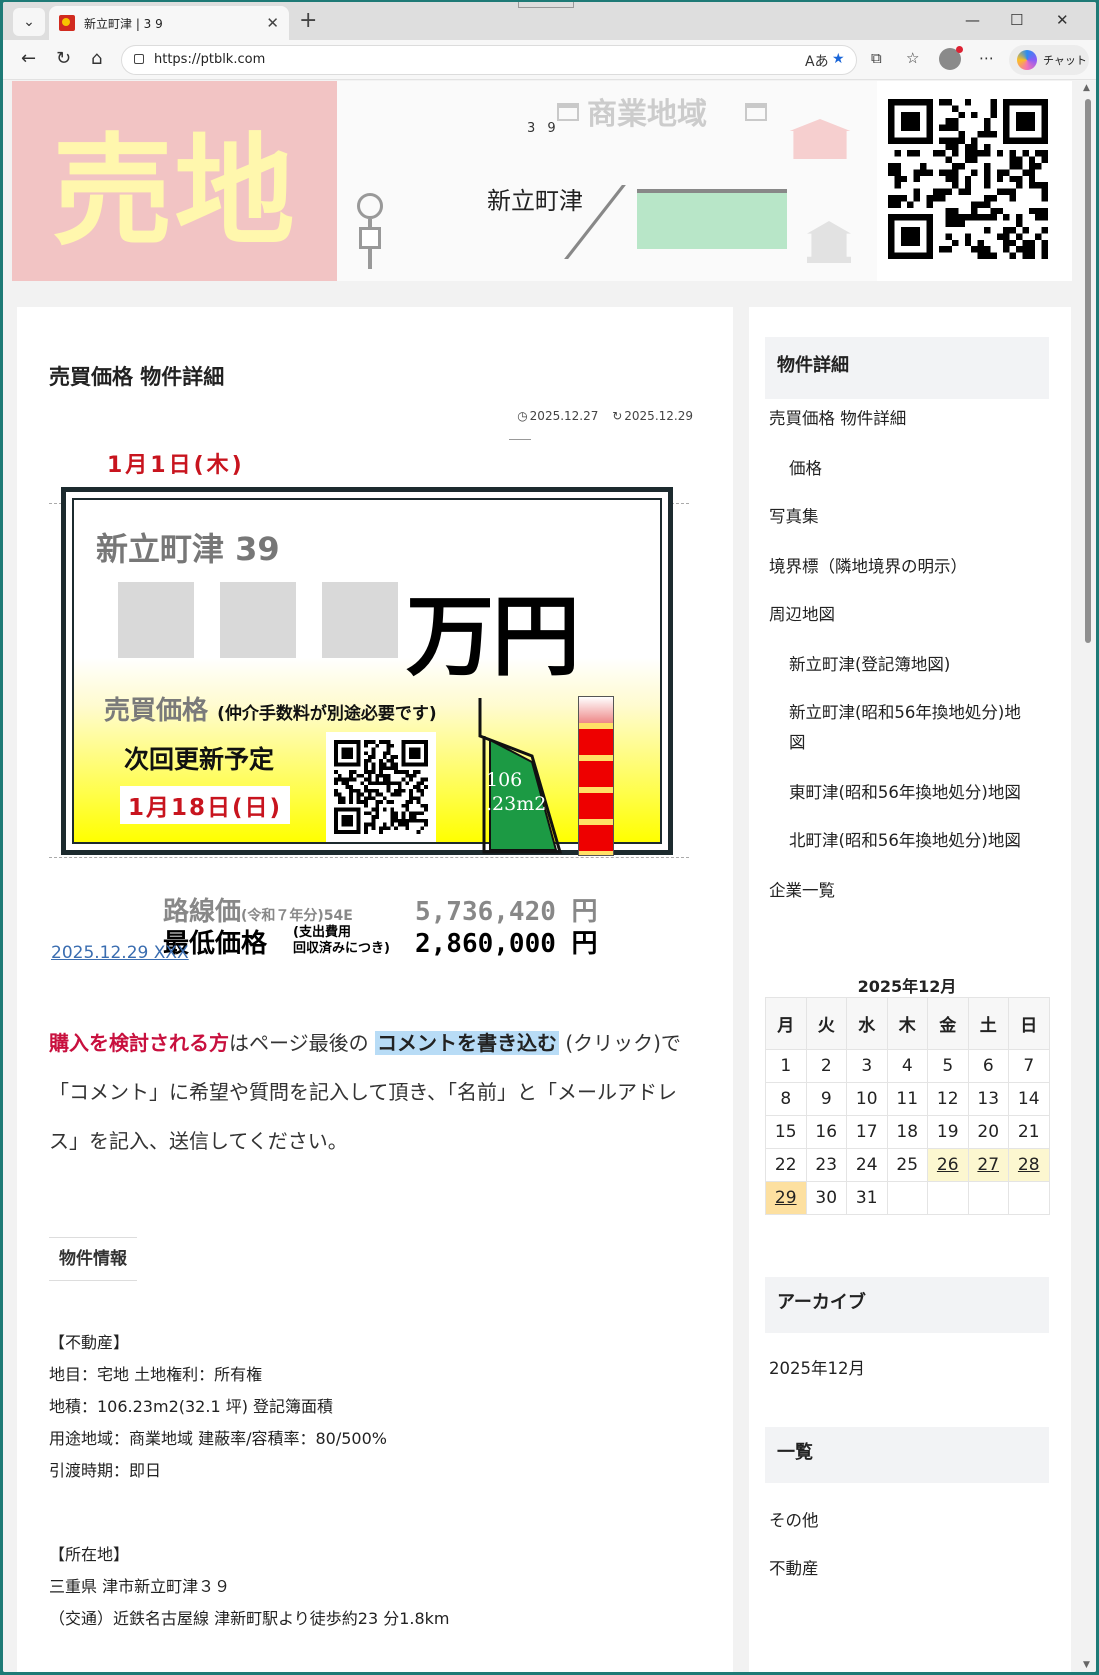  I want to click on archive-link: 2025年12月, so click(817, 1369).